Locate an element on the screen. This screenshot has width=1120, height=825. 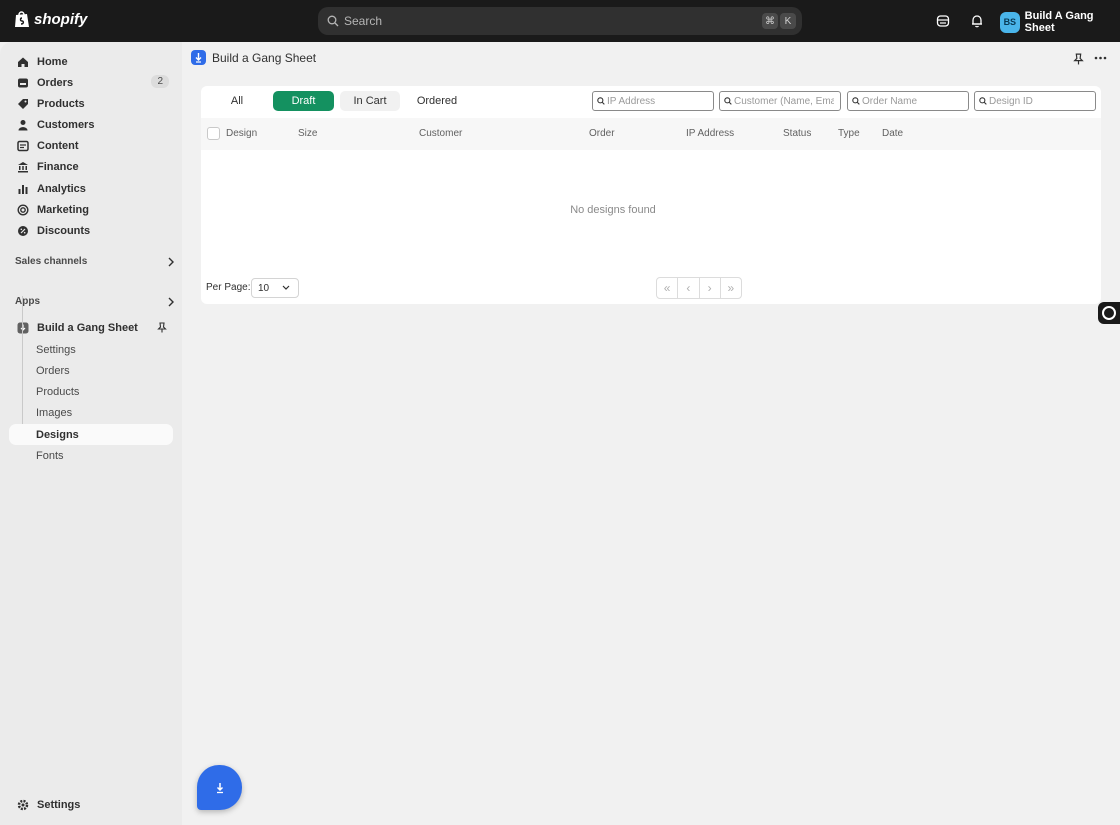
sidebar-item-label: Home is located at coordinates (52, 61).